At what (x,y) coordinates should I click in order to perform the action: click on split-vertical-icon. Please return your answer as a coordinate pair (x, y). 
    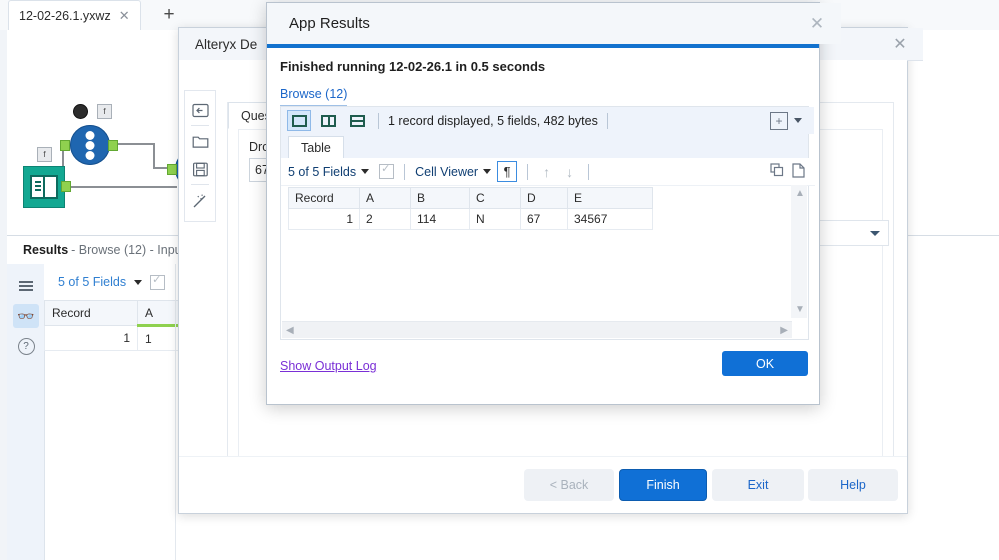
    Looking at the image, I should click on (328, 120).